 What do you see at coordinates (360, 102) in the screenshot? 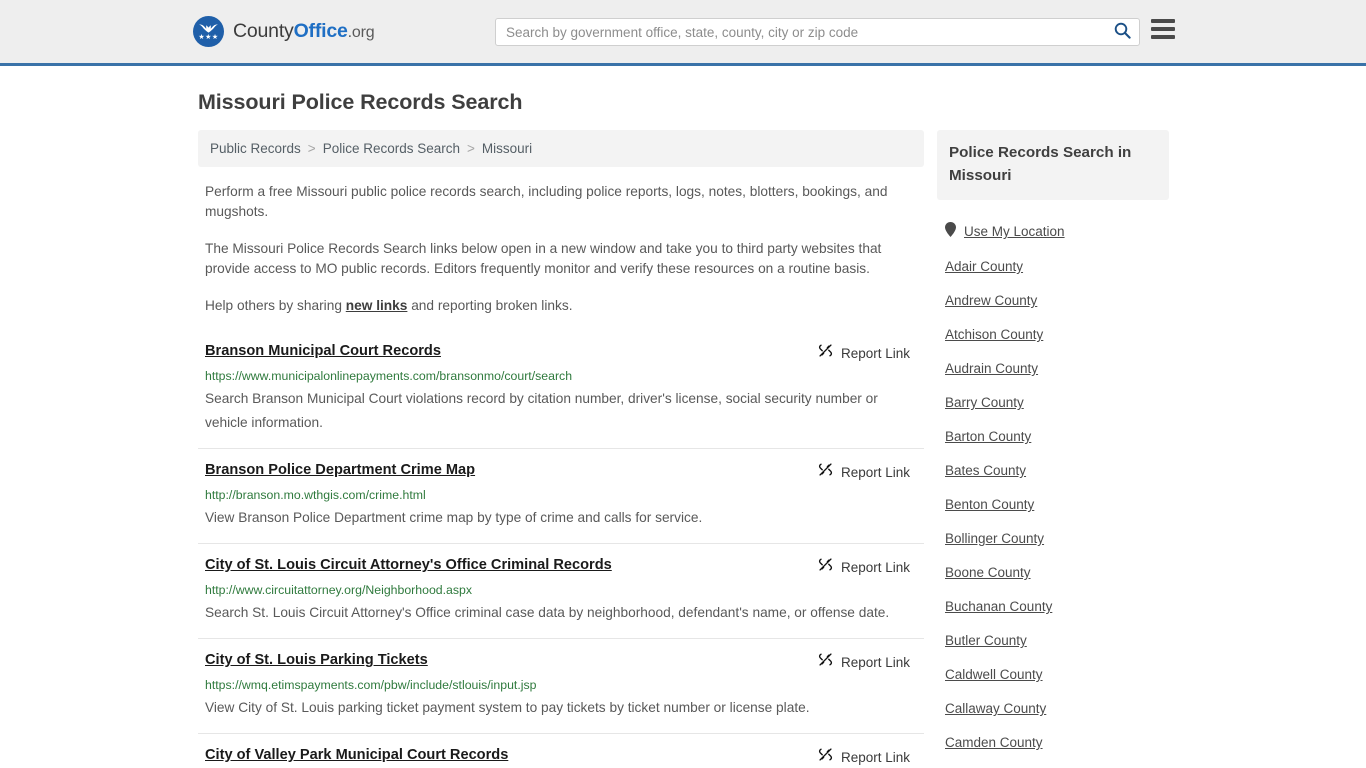
I see `page-title: Missouri Police Records Search` at bounding box center [360, 102].